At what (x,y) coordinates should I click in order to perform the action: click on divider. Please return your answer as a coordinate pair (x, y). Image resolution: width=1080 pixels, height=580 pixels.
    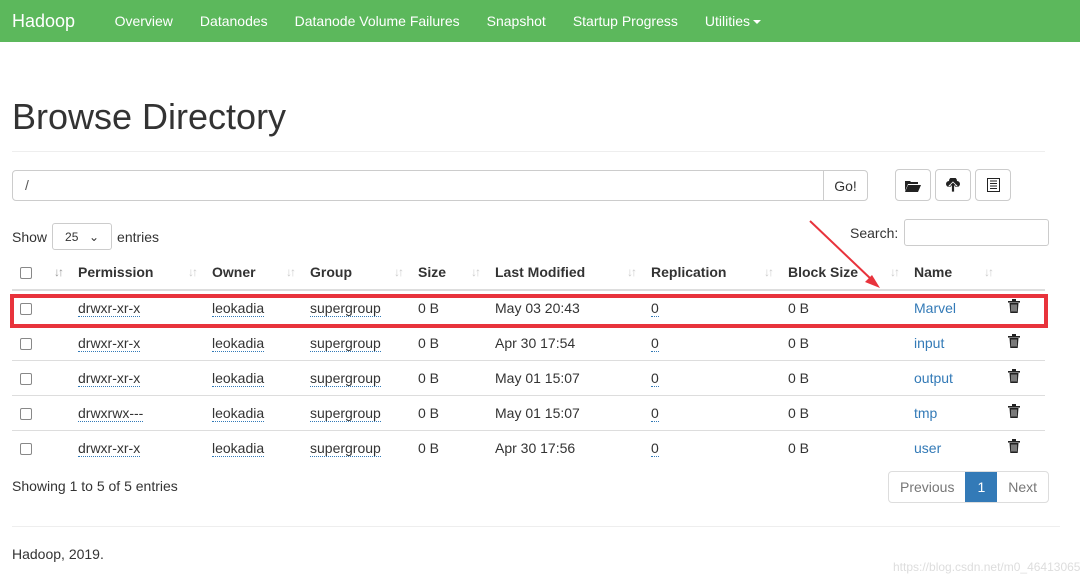
    Looking at the image, I should click on (536, 526).